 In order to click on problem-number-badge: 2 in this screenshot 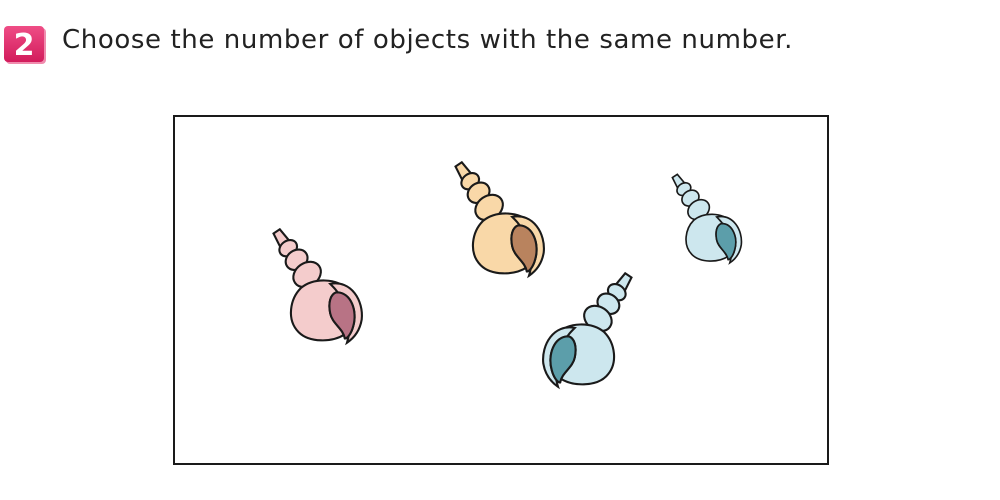, I will do `click(26, 46)`.